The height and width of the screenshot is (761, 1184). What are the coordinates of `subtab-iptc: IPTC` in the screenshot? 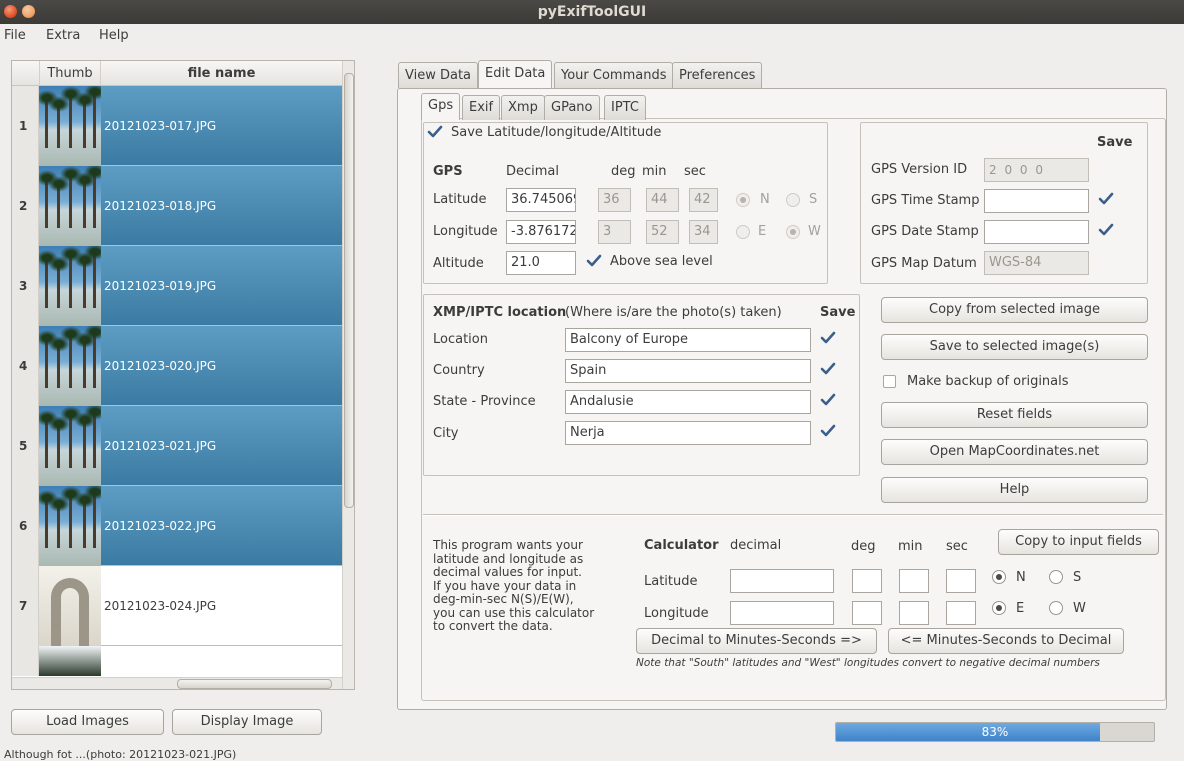 It's located at (625, 107).